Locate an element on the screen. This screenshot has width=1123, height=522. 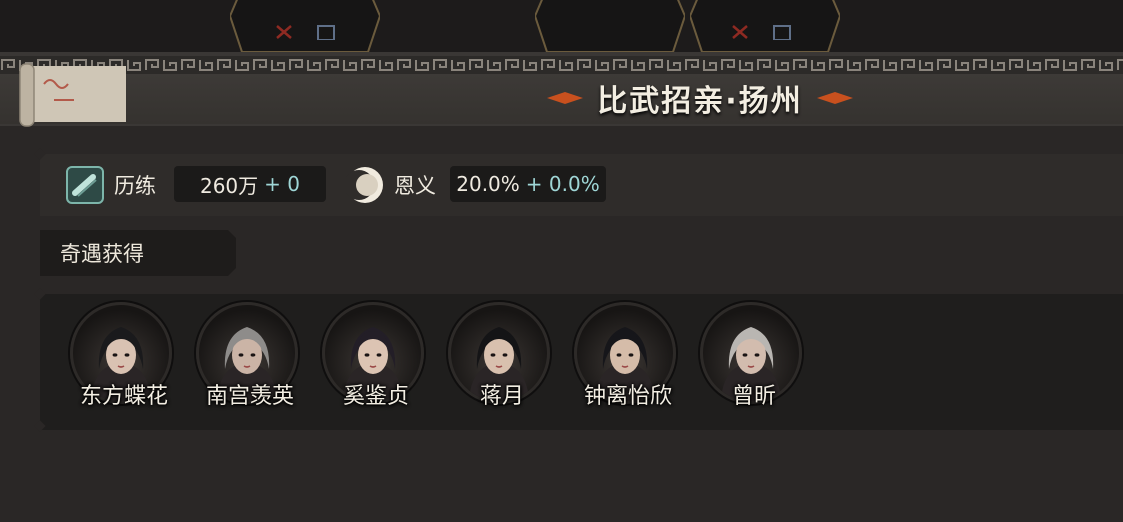
experience-stat: 历练 is located at coordinates (111, 185).